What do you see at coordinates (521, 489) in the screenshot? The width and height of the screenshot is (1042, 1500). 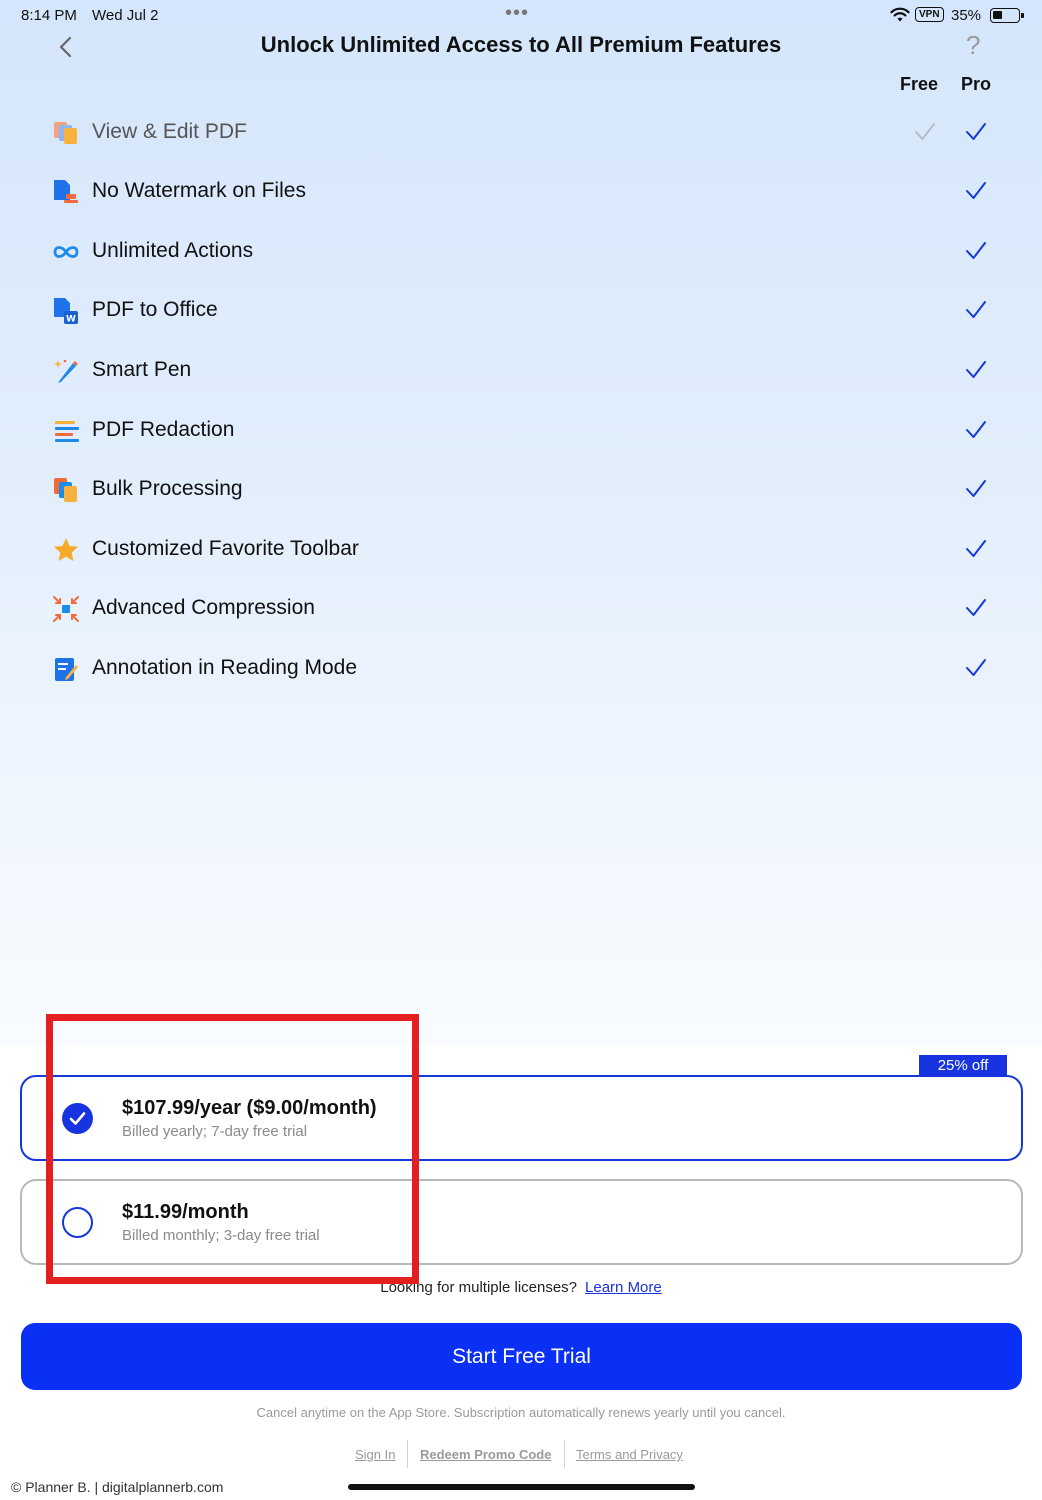 I see `feature-row: Bulk Processing` at bounding box center [521, 489].